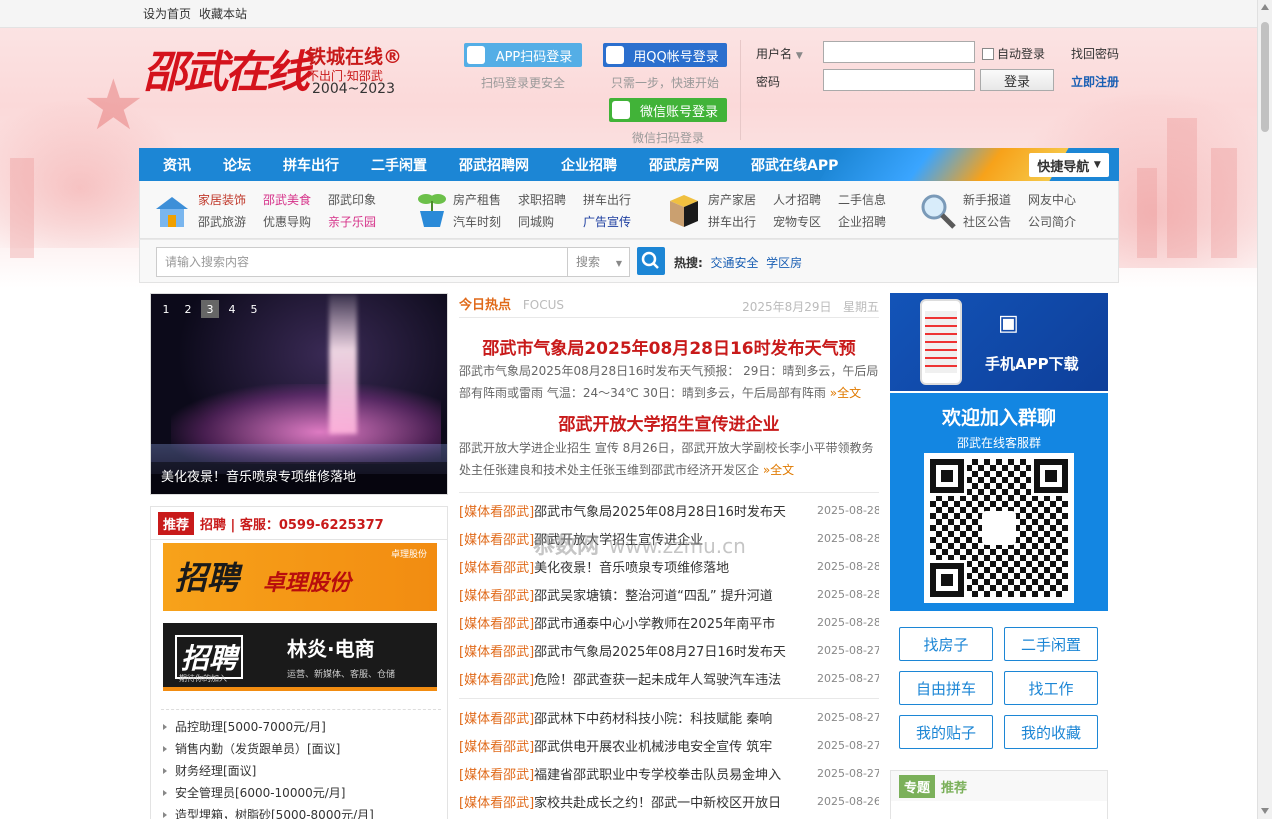 The height and width of the screenshot is (819, 1272). What do you see at coordinates (222, 221) in the screenshot?
I see `cat-travel: 邵武旅游` at bounding box center [222, 221].